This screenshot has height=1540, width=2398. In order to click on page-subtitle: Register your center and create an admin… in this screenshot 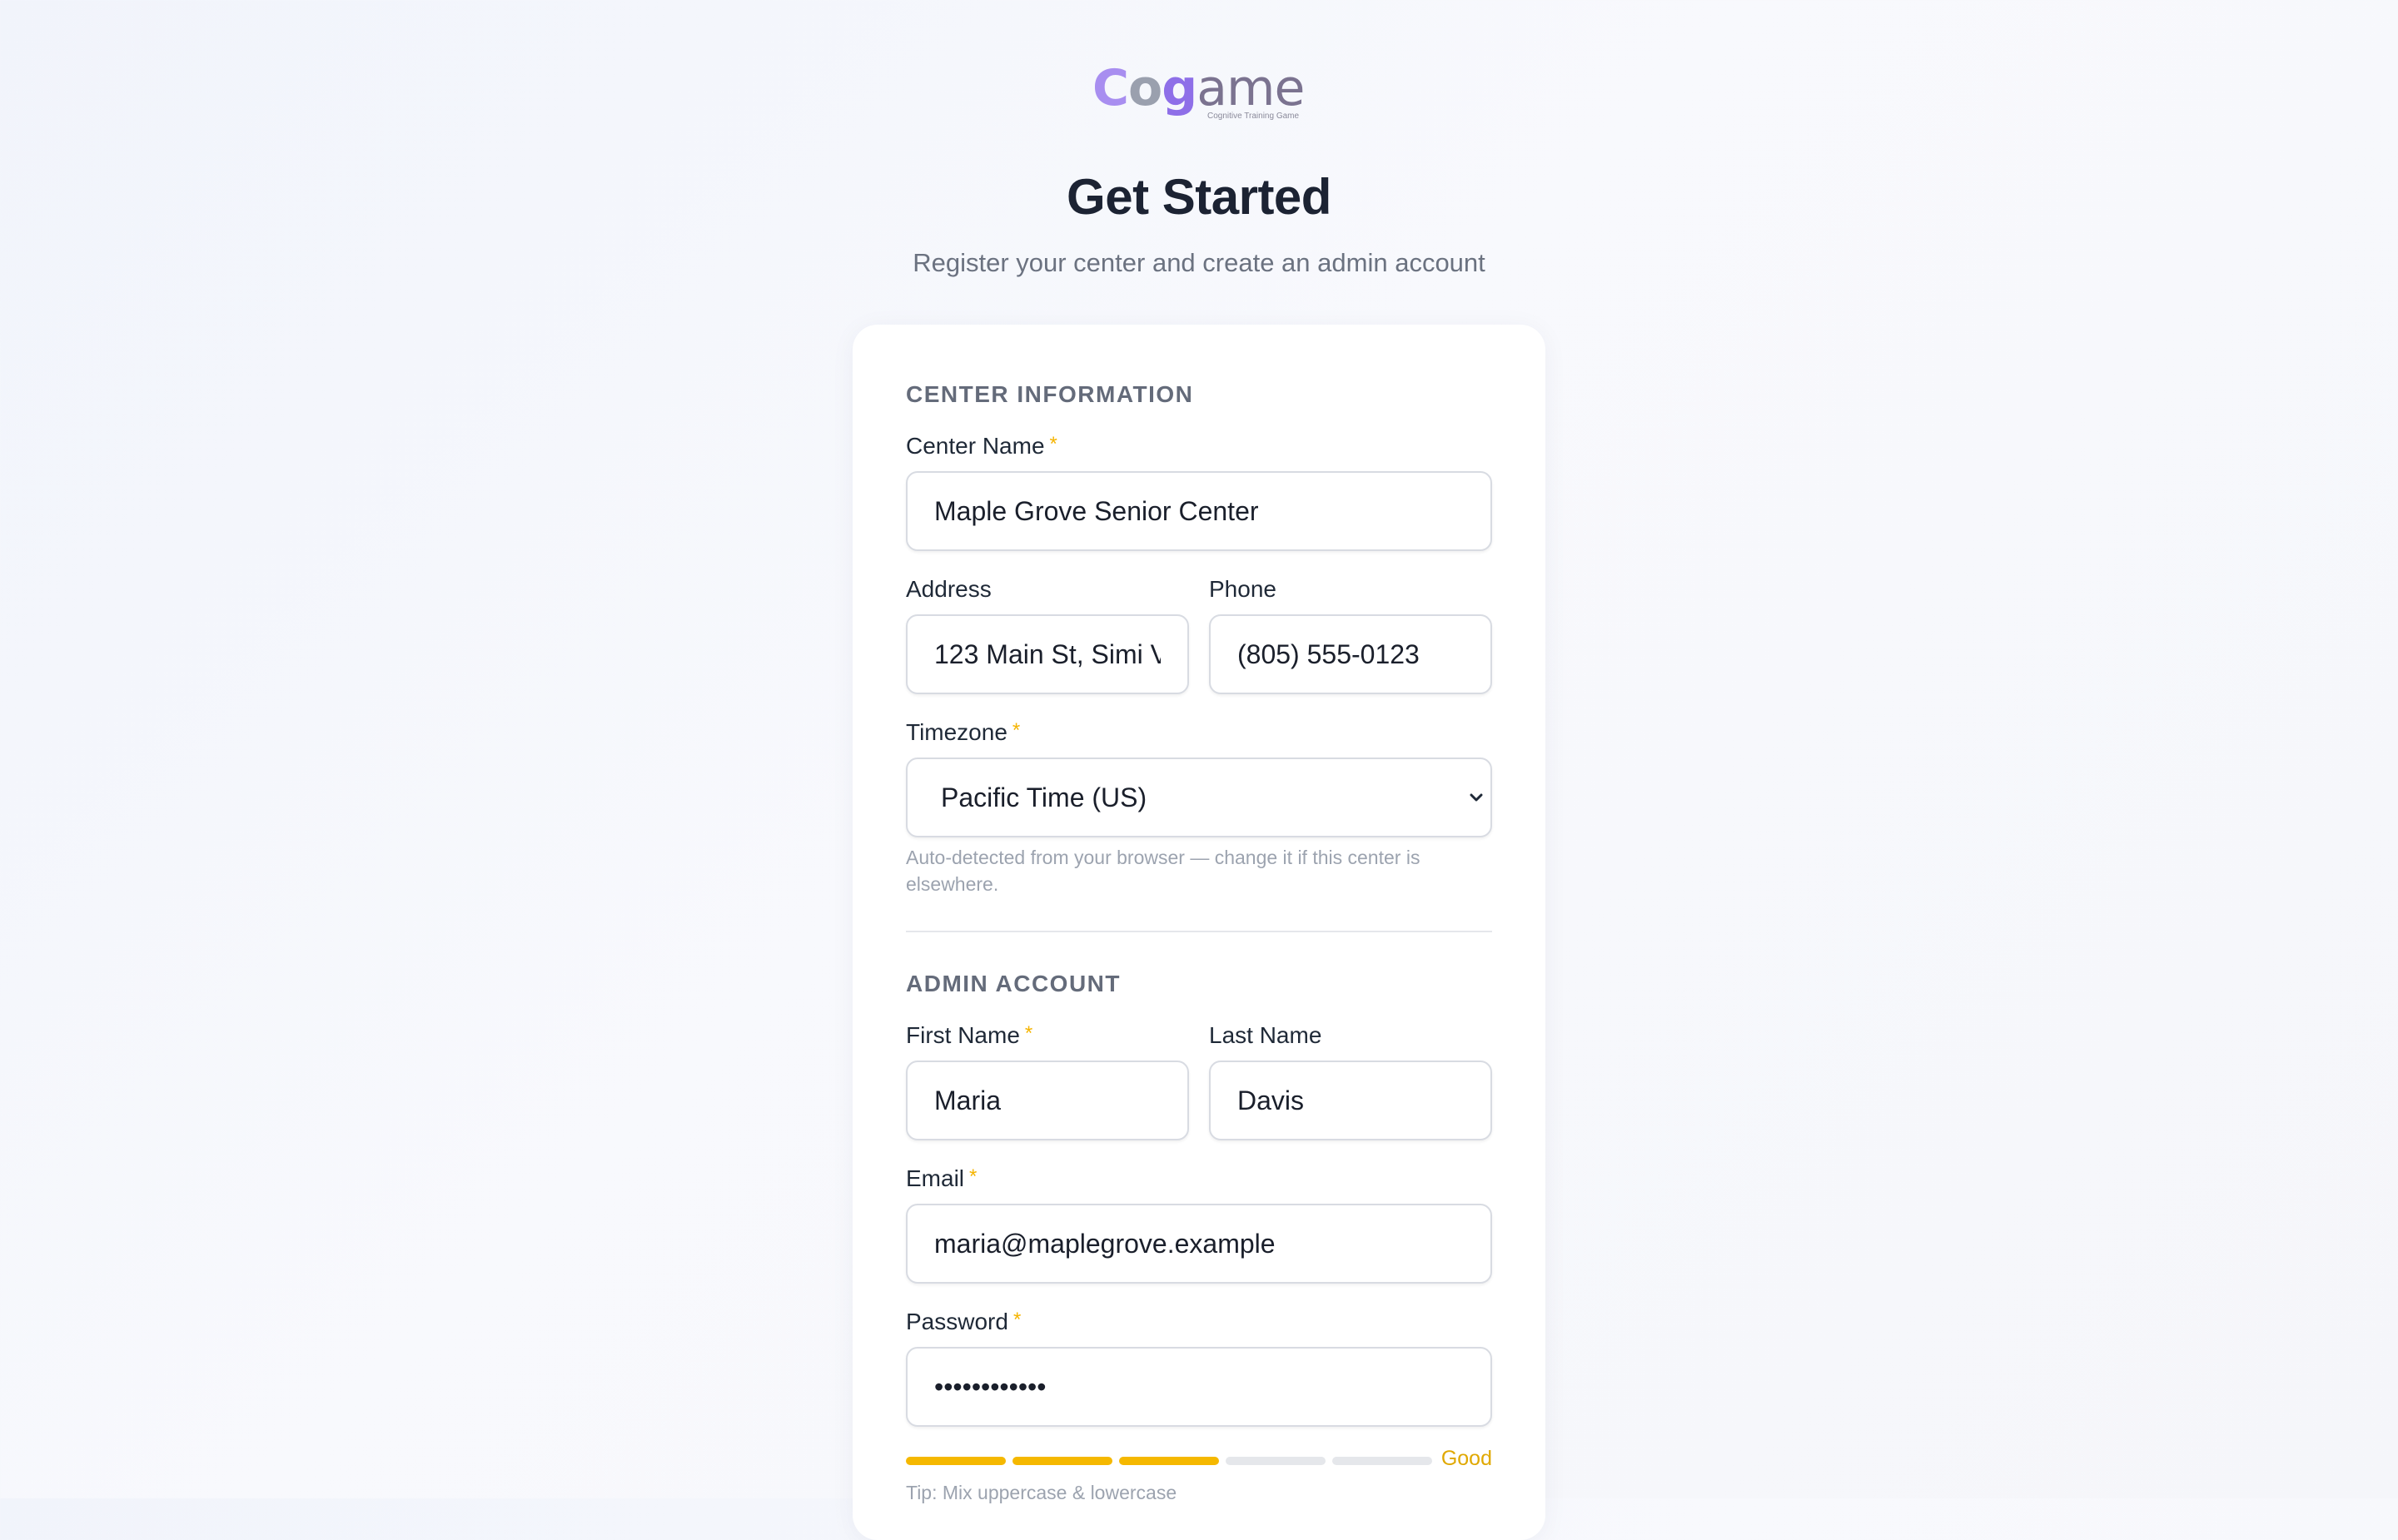, I will do `click(1199, 263)`.